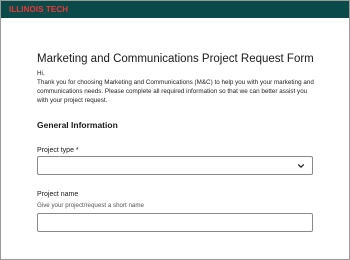  Describe the element at coordinates (90, 205) in the screenshot. I see `project-name-hint: Give your project/request a short name` at that location.